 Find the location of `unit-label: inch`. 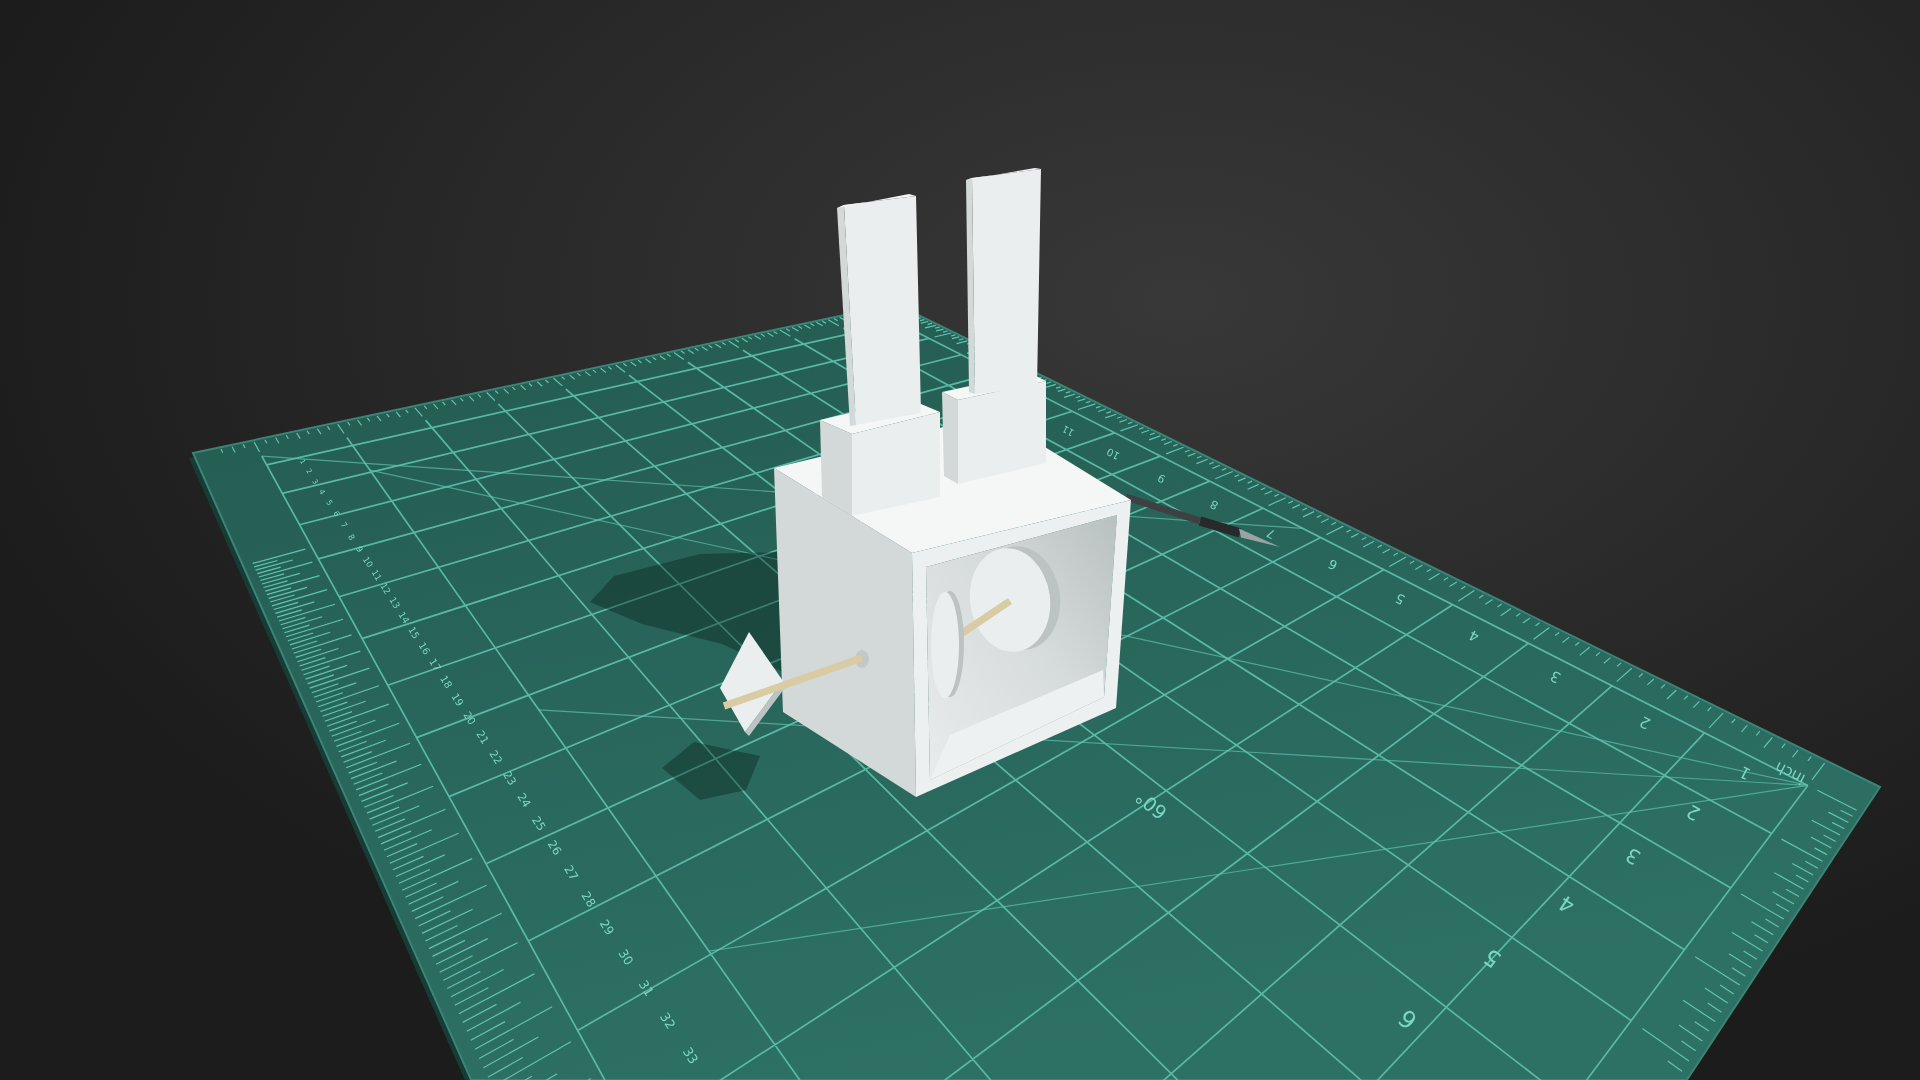

unit-label: inch is located at coordinates (1790, 773).